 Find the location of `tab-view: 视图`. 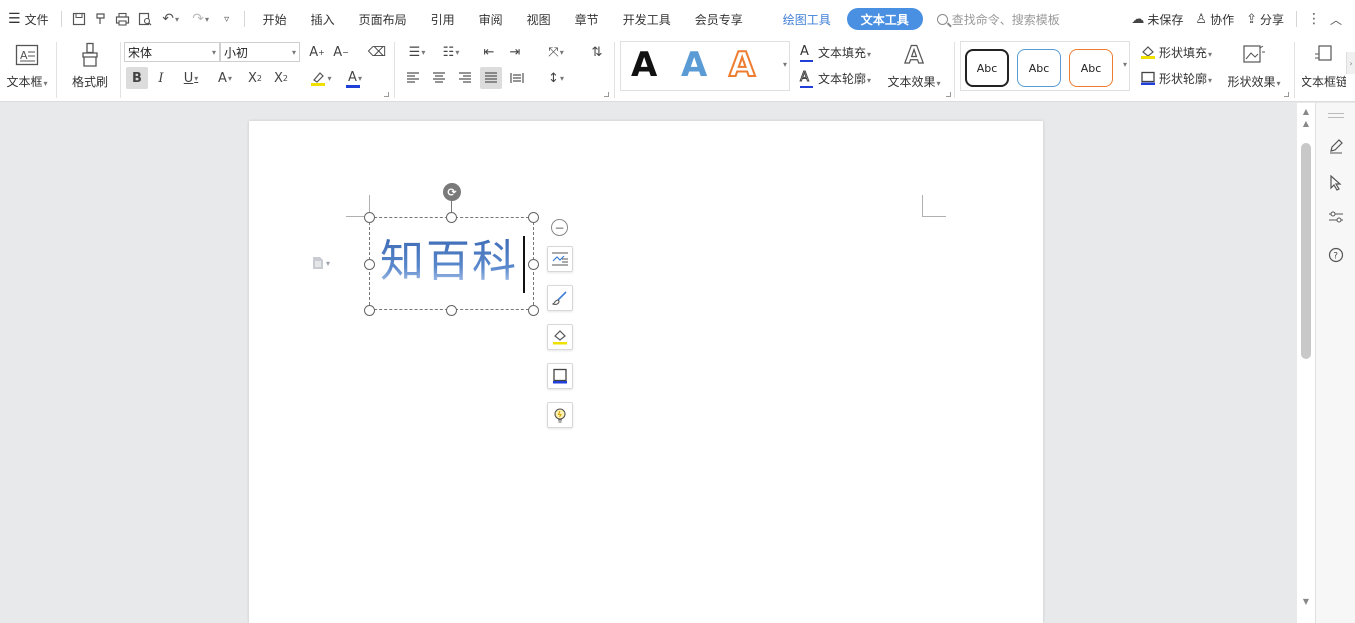

tab-view: 视图 is located at coordinates (539, 19).